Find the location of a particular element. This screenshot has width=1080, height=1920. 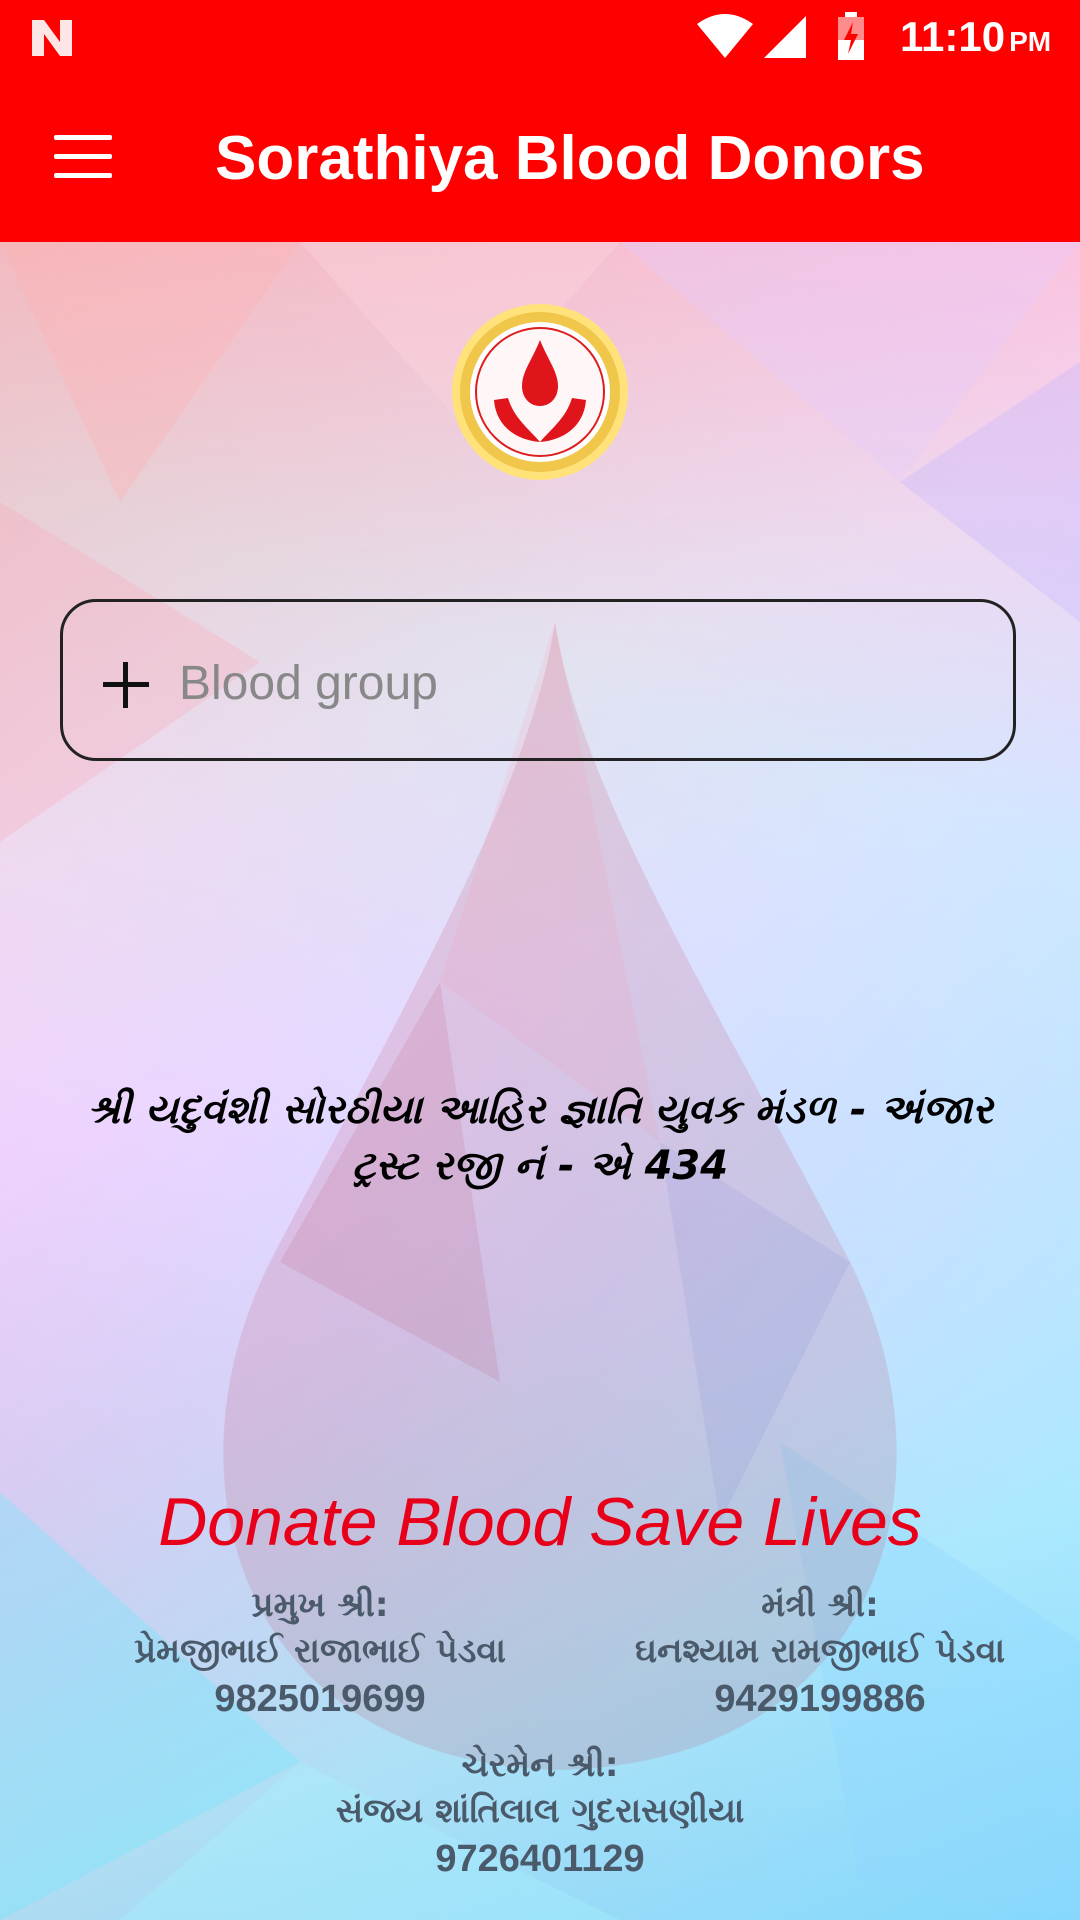

app-bar: Sorathiya Blood Donors is located at coordinates (540, 158).